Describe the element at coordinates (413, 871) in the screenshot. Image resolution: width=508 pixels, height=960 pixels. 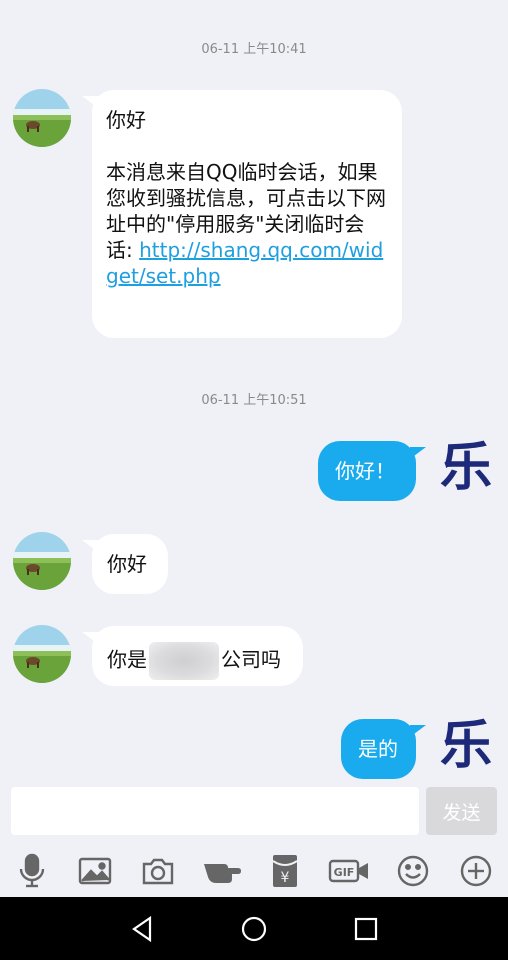
I see `emoji-icon` at that location.